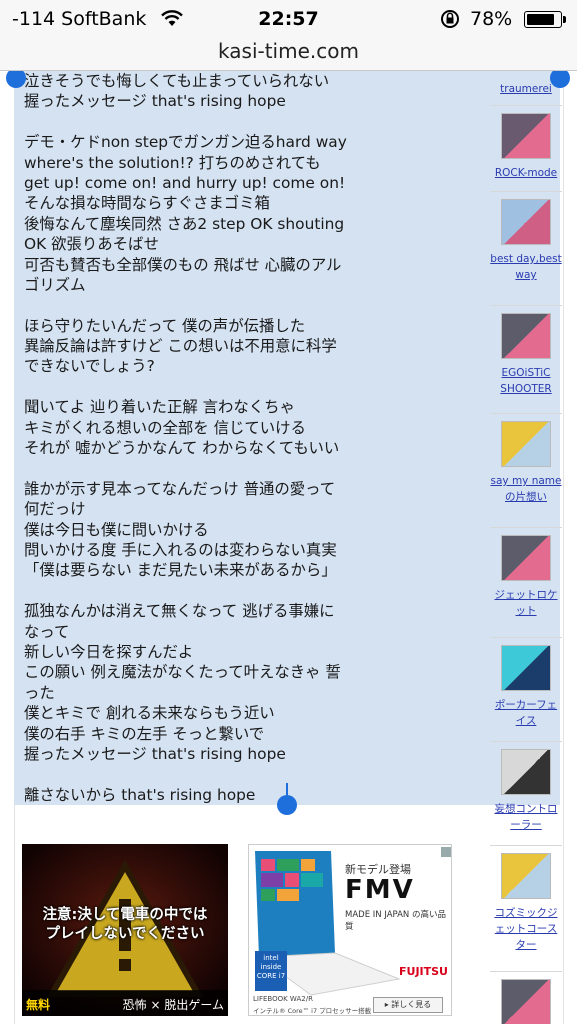 This screenshot has width=577, height=1024. I want to click on lyric-line: 後悔なんて塵埃同然 さあ2 step OK shouting, so click(184, 223).